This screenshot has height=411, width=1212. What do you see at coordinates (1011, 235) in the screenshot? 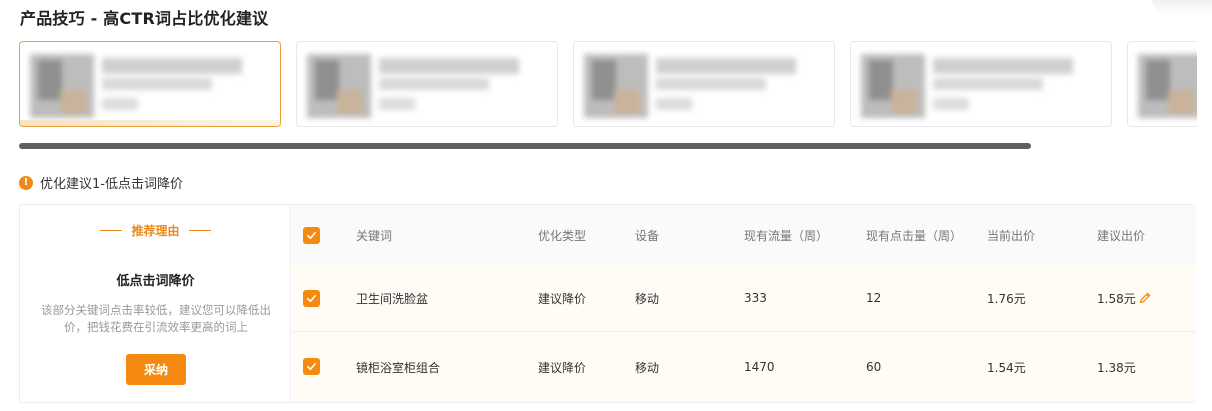
I see `col-header-current-bid: 当前出价` at bounding box center [1011, 235].